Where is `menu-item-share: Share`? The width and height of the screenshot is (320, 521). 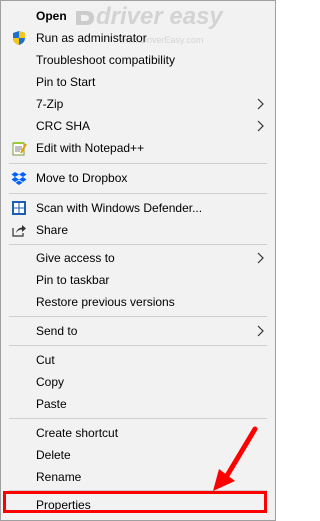 menu-item-share: Share is located at coordinates (138, 230).